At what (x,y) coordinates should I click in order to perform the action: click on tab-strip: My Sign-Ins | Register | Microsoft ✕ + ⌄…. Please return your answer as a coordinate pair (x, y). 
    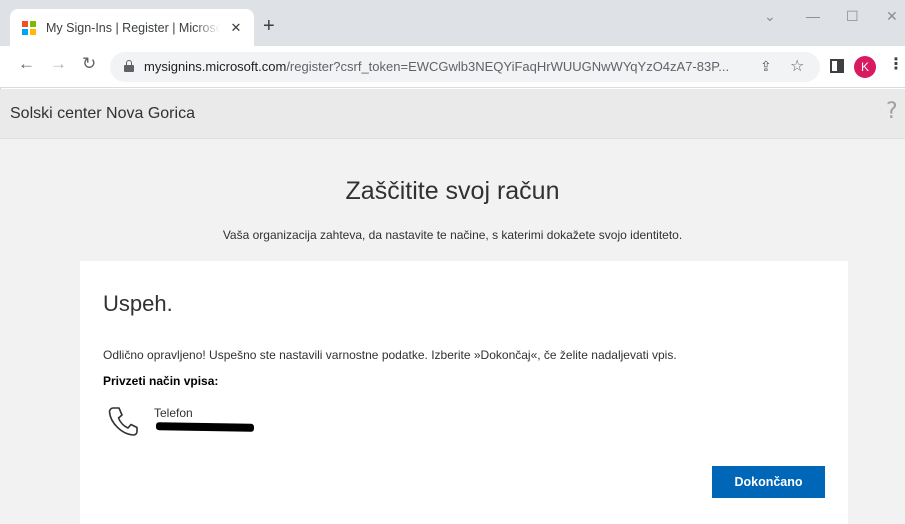
    Looking at the image, I should click on (452, 23).